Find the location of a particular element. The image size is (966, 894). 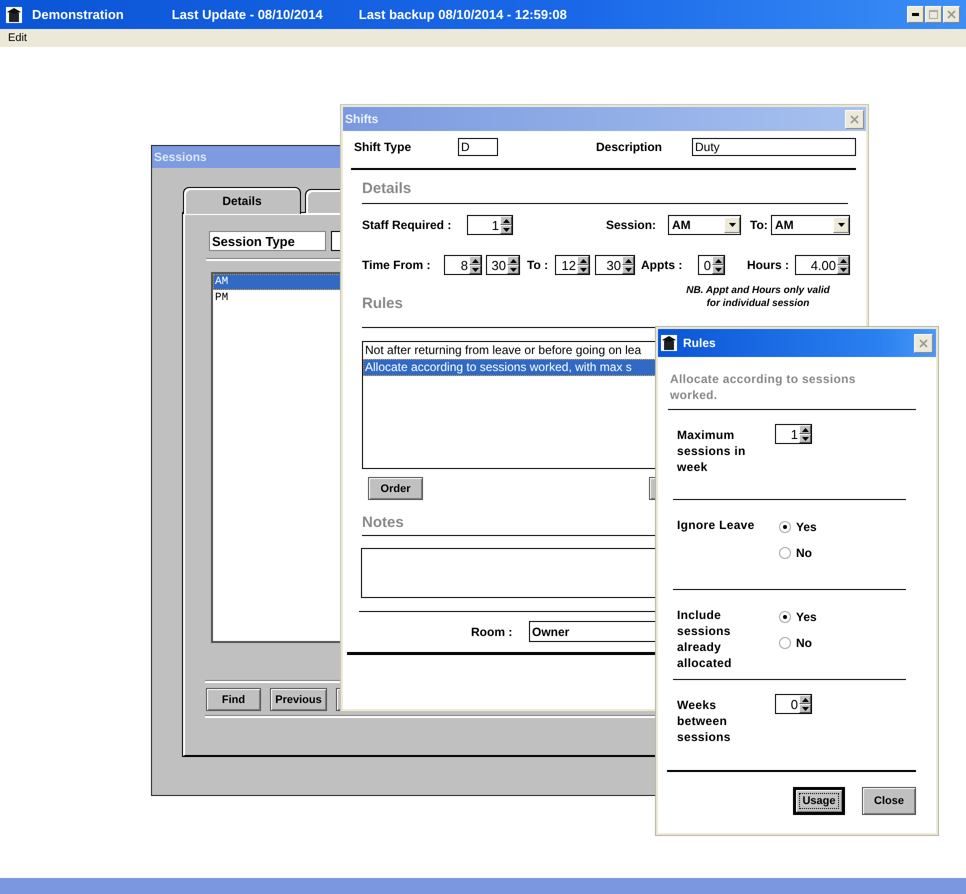

tab: Details is located at coordinates (242, 200).